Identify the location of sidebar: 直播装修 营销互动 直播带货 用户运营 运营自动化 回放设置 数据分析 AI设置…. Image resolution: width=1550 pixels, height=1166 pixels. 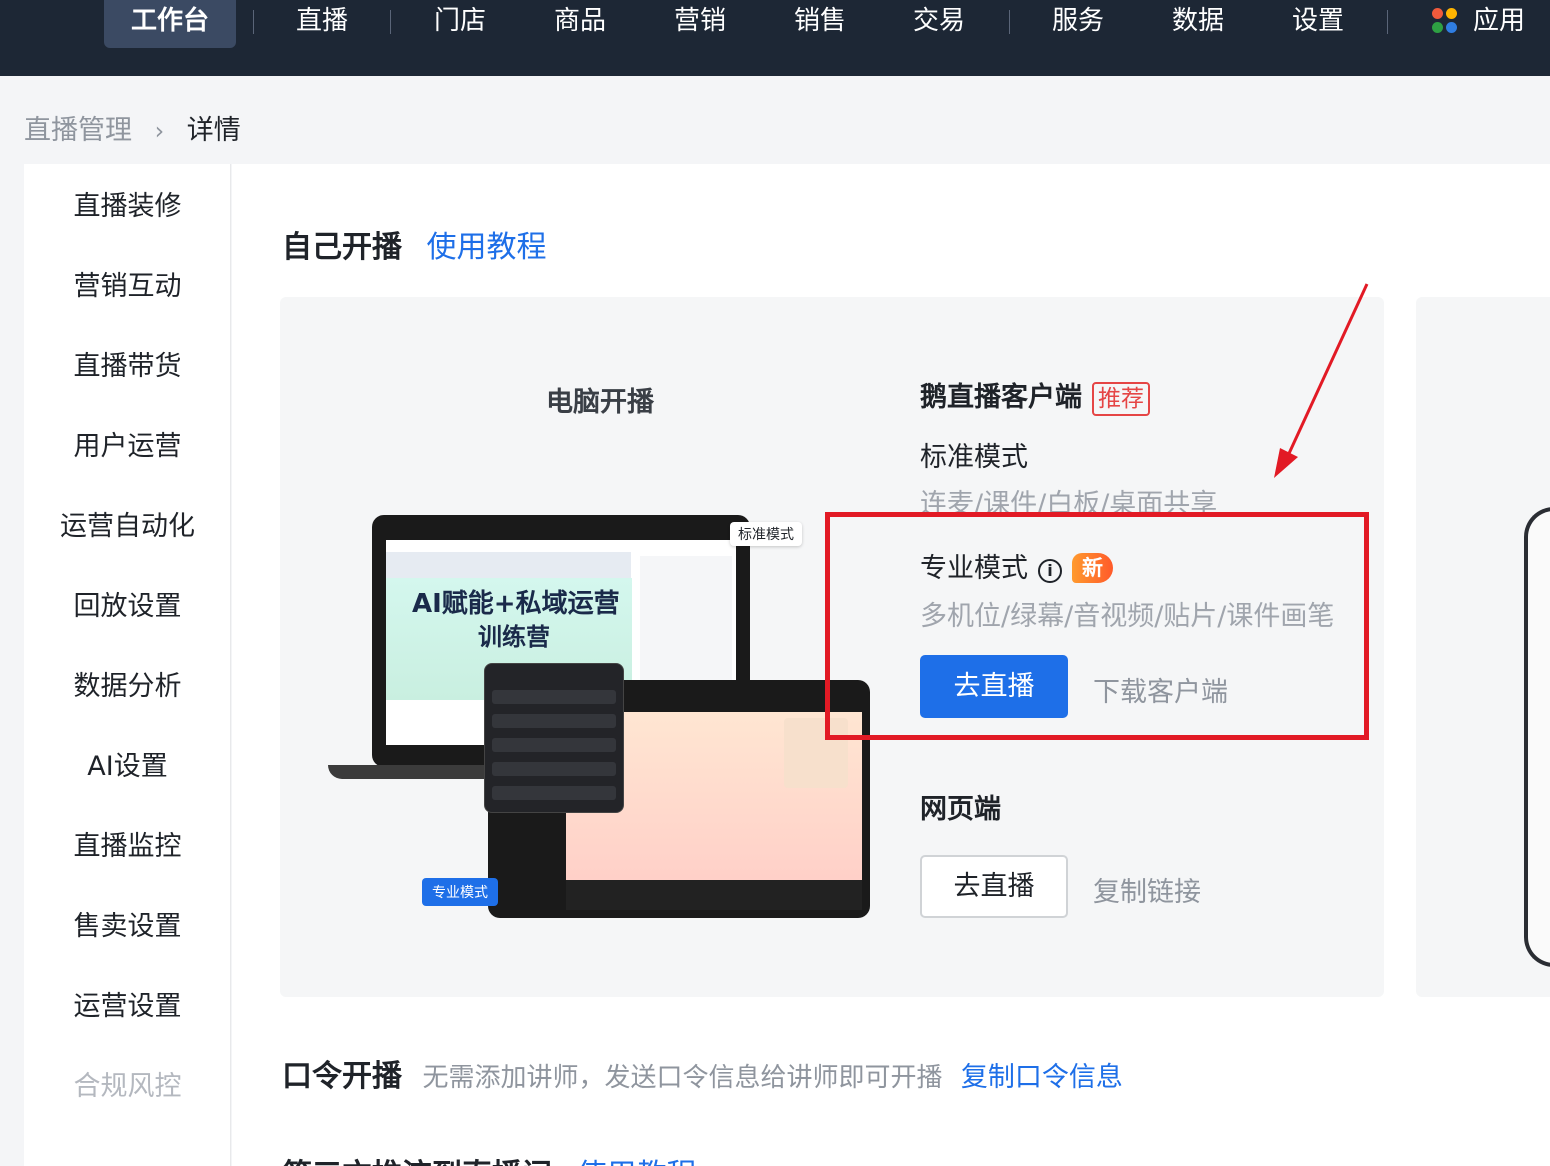
(127, 665).